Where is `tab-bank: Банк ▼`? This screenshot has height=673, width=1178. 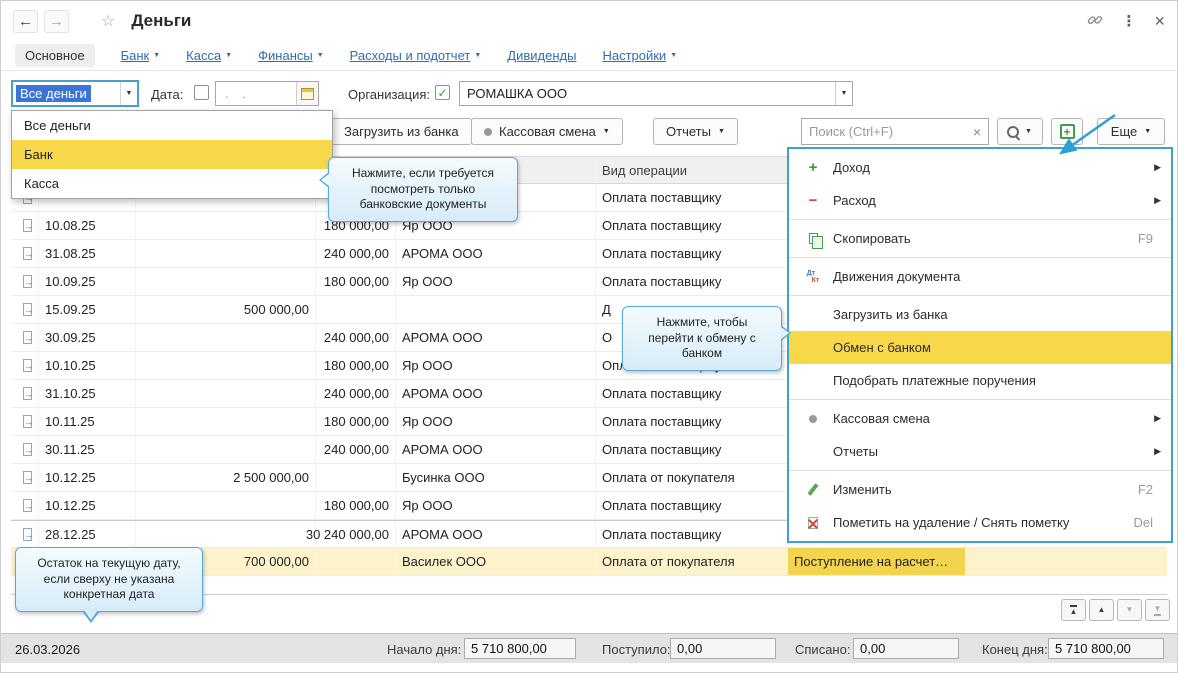 tab-bank: Банк ▼ is located at coordinates (141, 55).